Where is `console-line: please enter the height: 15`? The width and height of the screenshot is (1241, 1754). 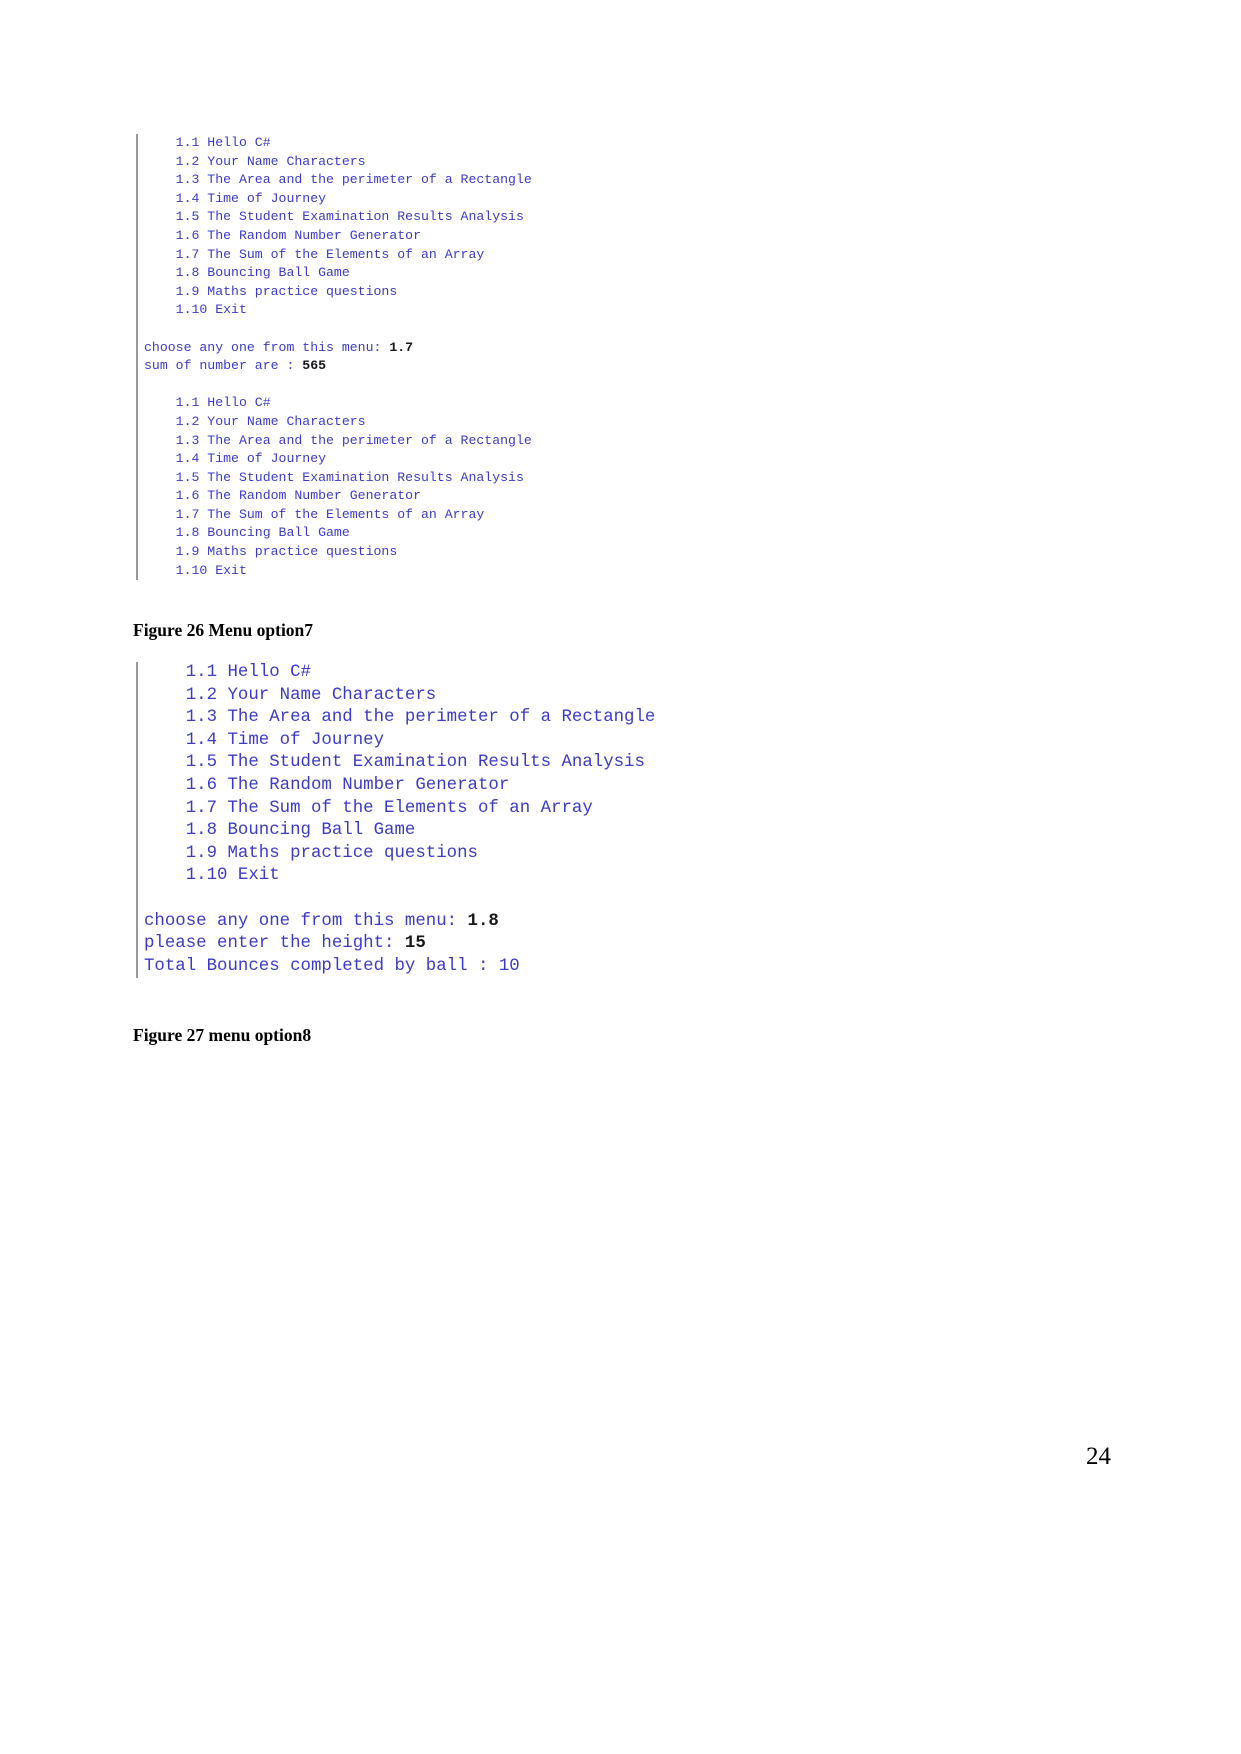
console-line: please enter the height: 15 is located at coordinates (285, 944).